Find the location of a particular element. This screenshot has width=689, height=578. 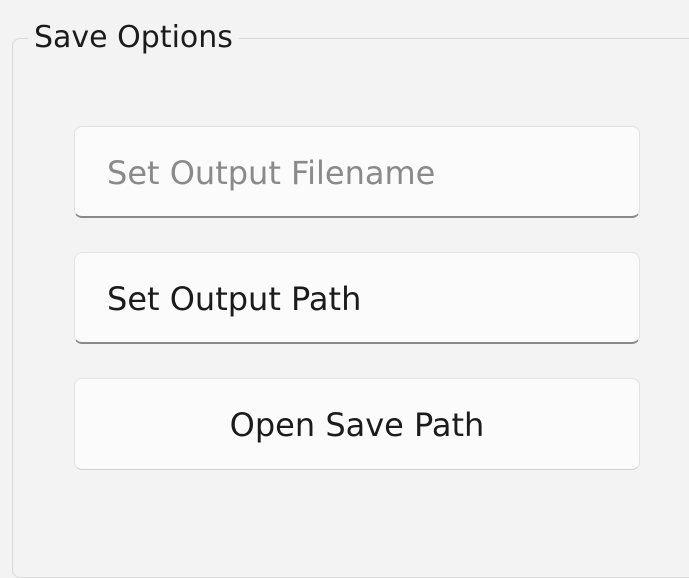

open-save-path-button: Open Save Path is located at coordinates (357, 424).